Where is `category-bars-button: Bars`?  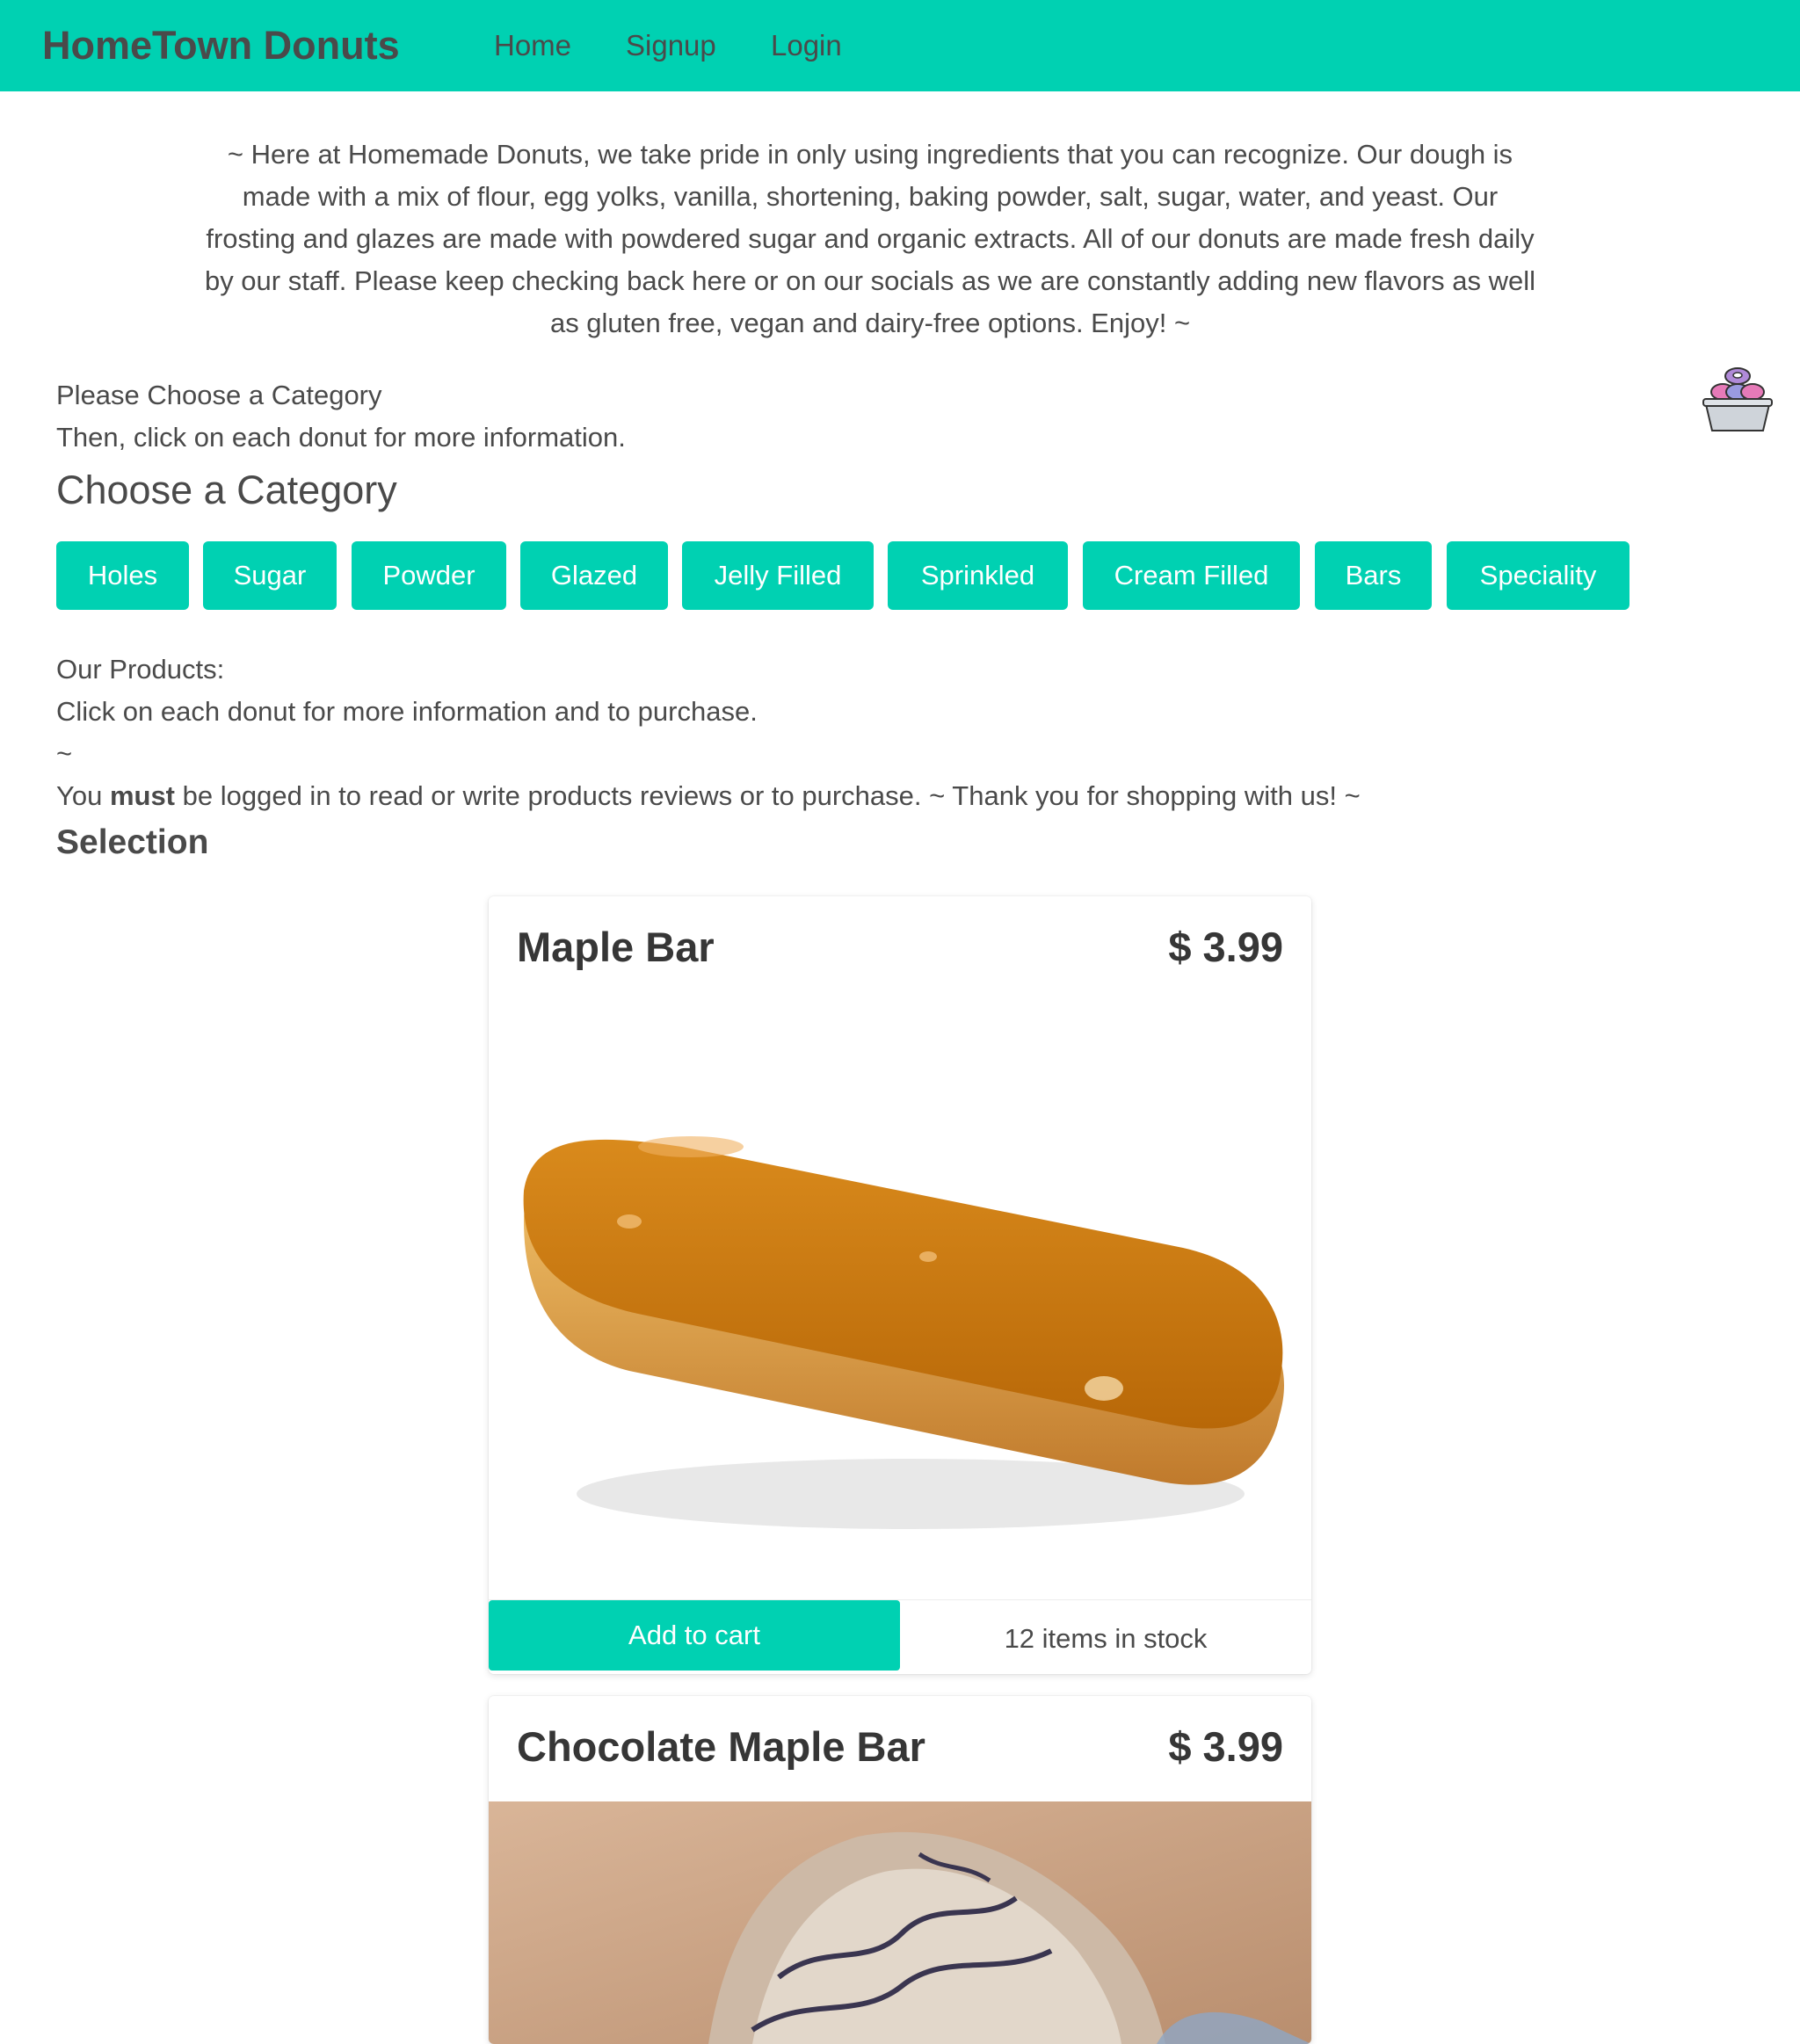
category-bars-button: Bars is located at coordinates (1373, 575).